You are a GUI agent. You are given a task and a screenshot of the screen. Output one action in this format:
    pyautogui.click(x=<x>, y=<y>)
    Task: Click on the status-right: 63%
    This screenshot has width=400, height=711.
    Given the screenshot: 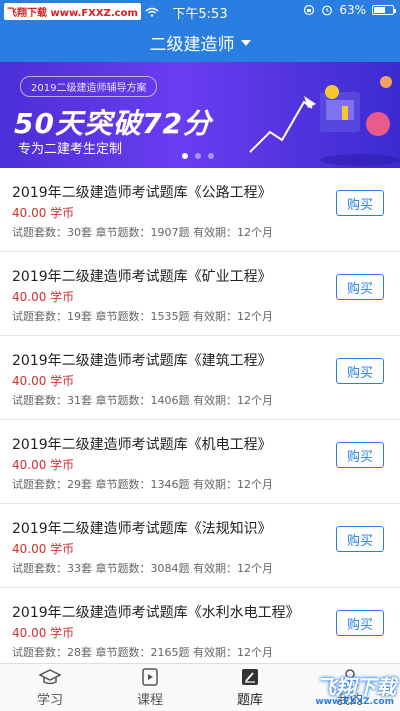 What is the action you would take?
    pyautogui.click(x=349, y=10)
    